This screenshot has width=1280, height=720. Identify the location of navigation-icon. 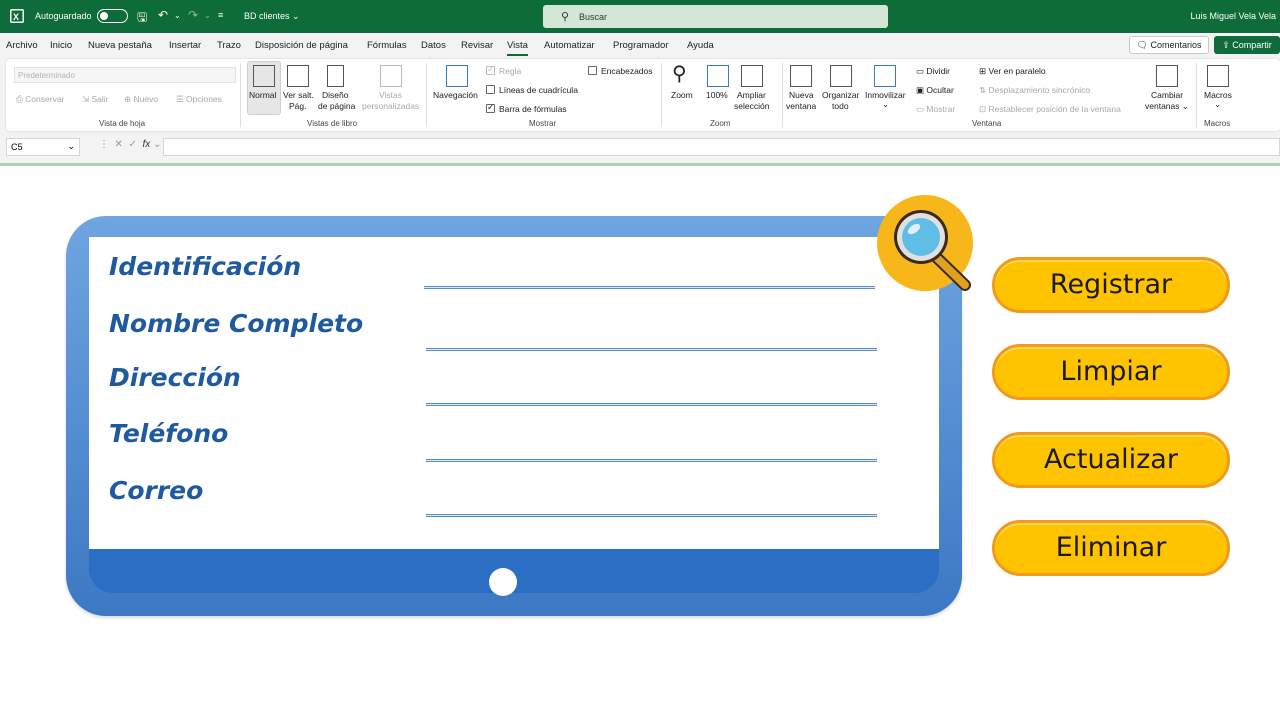
(457, 76).